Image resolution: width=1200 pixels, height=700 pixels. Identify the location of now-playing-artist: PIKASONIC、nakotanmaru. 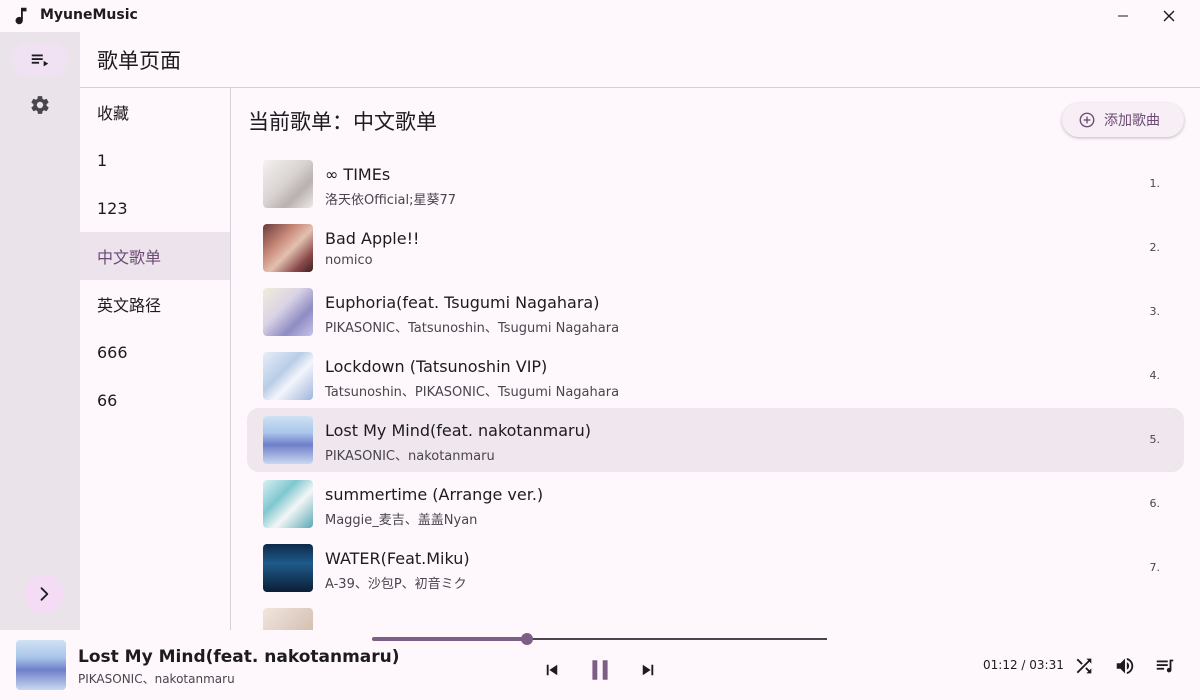
(156, 679).